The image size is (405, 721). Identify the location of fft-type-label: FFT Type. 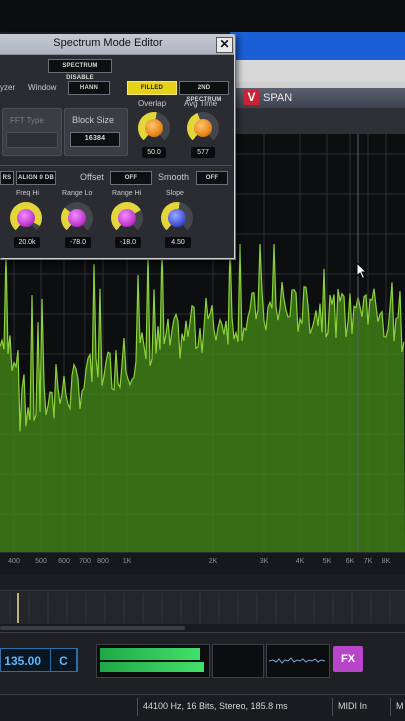
(27, 120).